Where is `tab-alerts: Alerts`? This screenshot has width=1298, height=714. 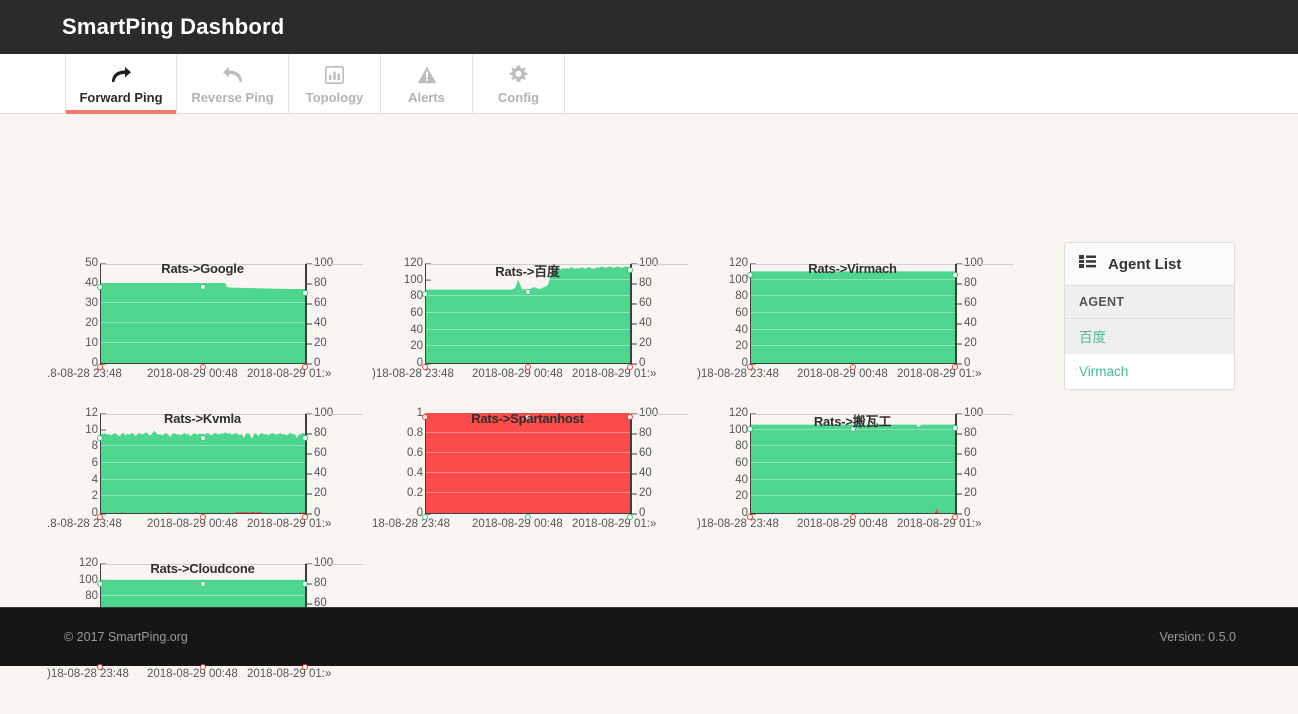 tab-alerts: Alerts is located at coordinates (427, 83).